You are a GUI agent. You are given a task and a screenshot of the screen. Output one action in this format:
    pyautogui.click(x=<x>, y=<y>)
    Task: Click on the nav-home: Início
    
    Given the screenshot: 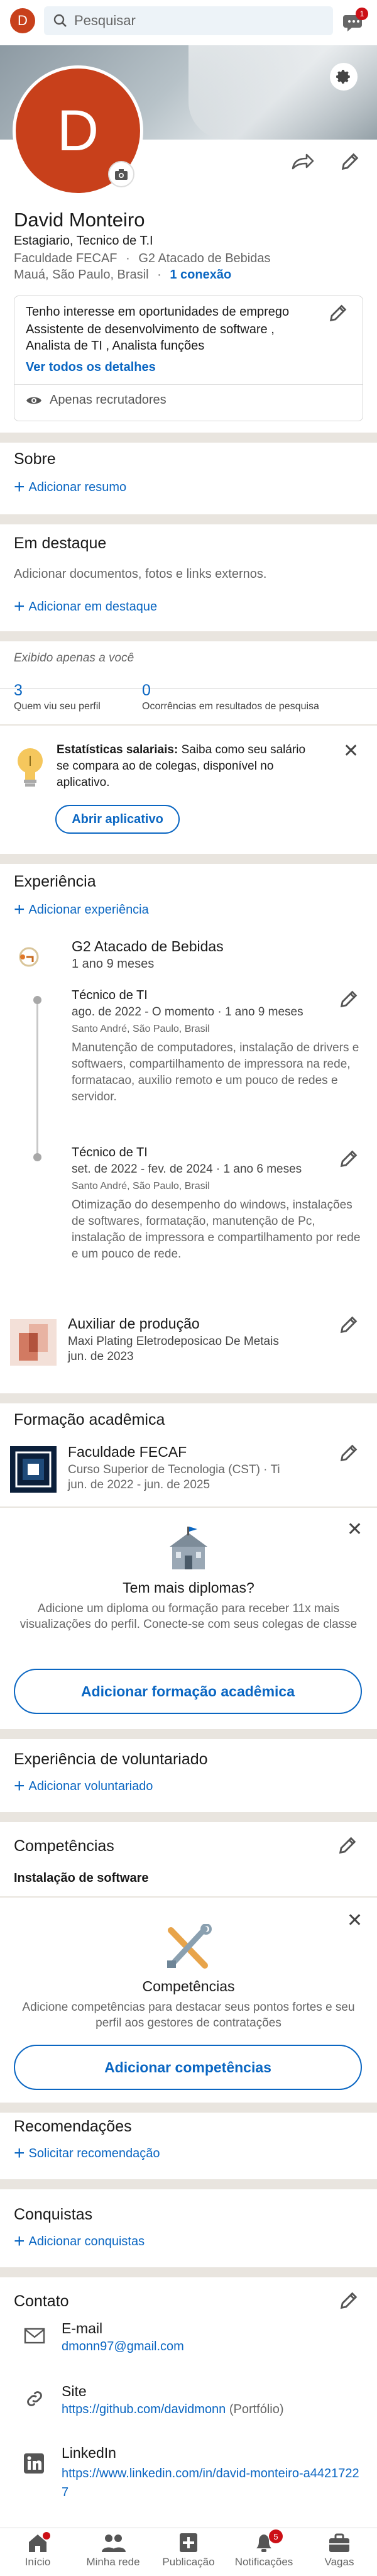 What is the action you would take?
    pyautogui.click(x=37, y=2553)
    